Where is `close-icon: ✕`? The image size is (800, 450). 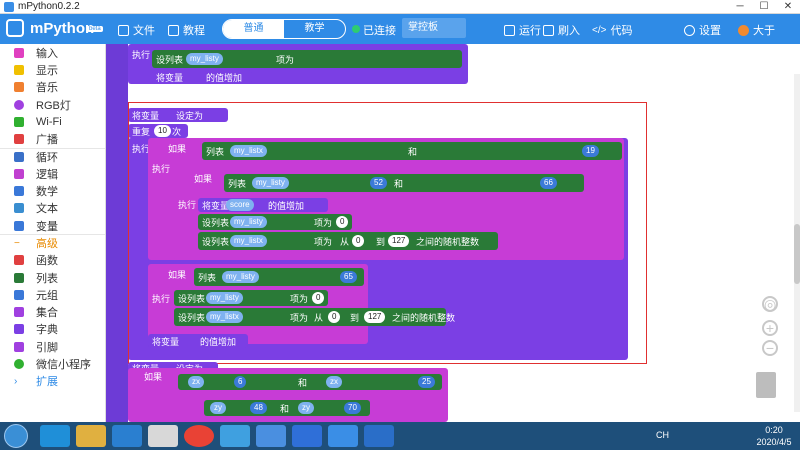
close-icon: ✕ is located at coordinates (788, 7).